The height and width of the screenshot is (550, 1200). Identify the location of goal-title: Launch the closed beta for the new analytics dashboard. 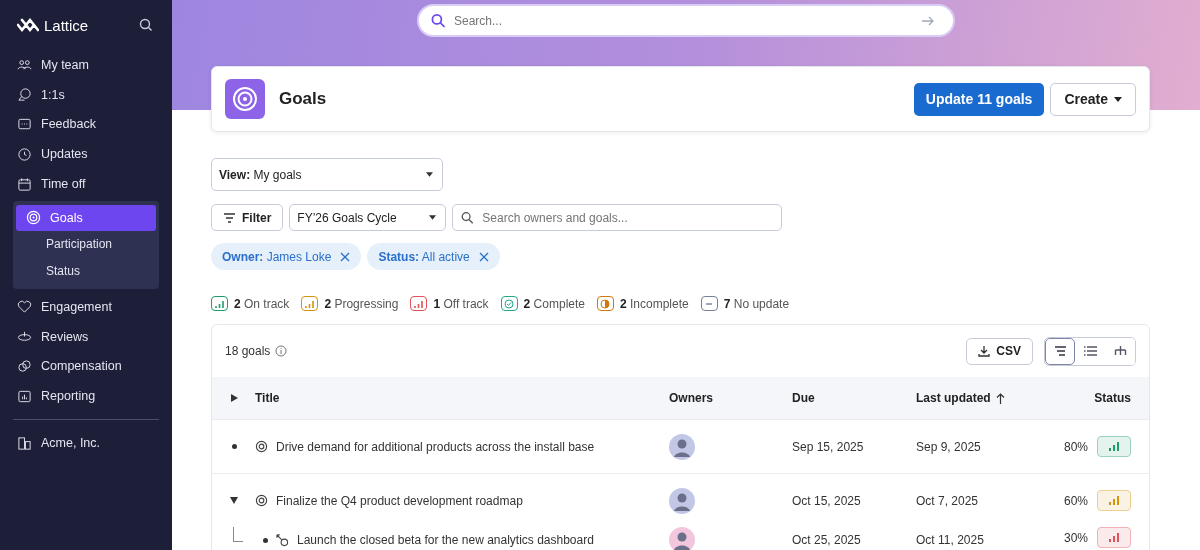
(445, 540).